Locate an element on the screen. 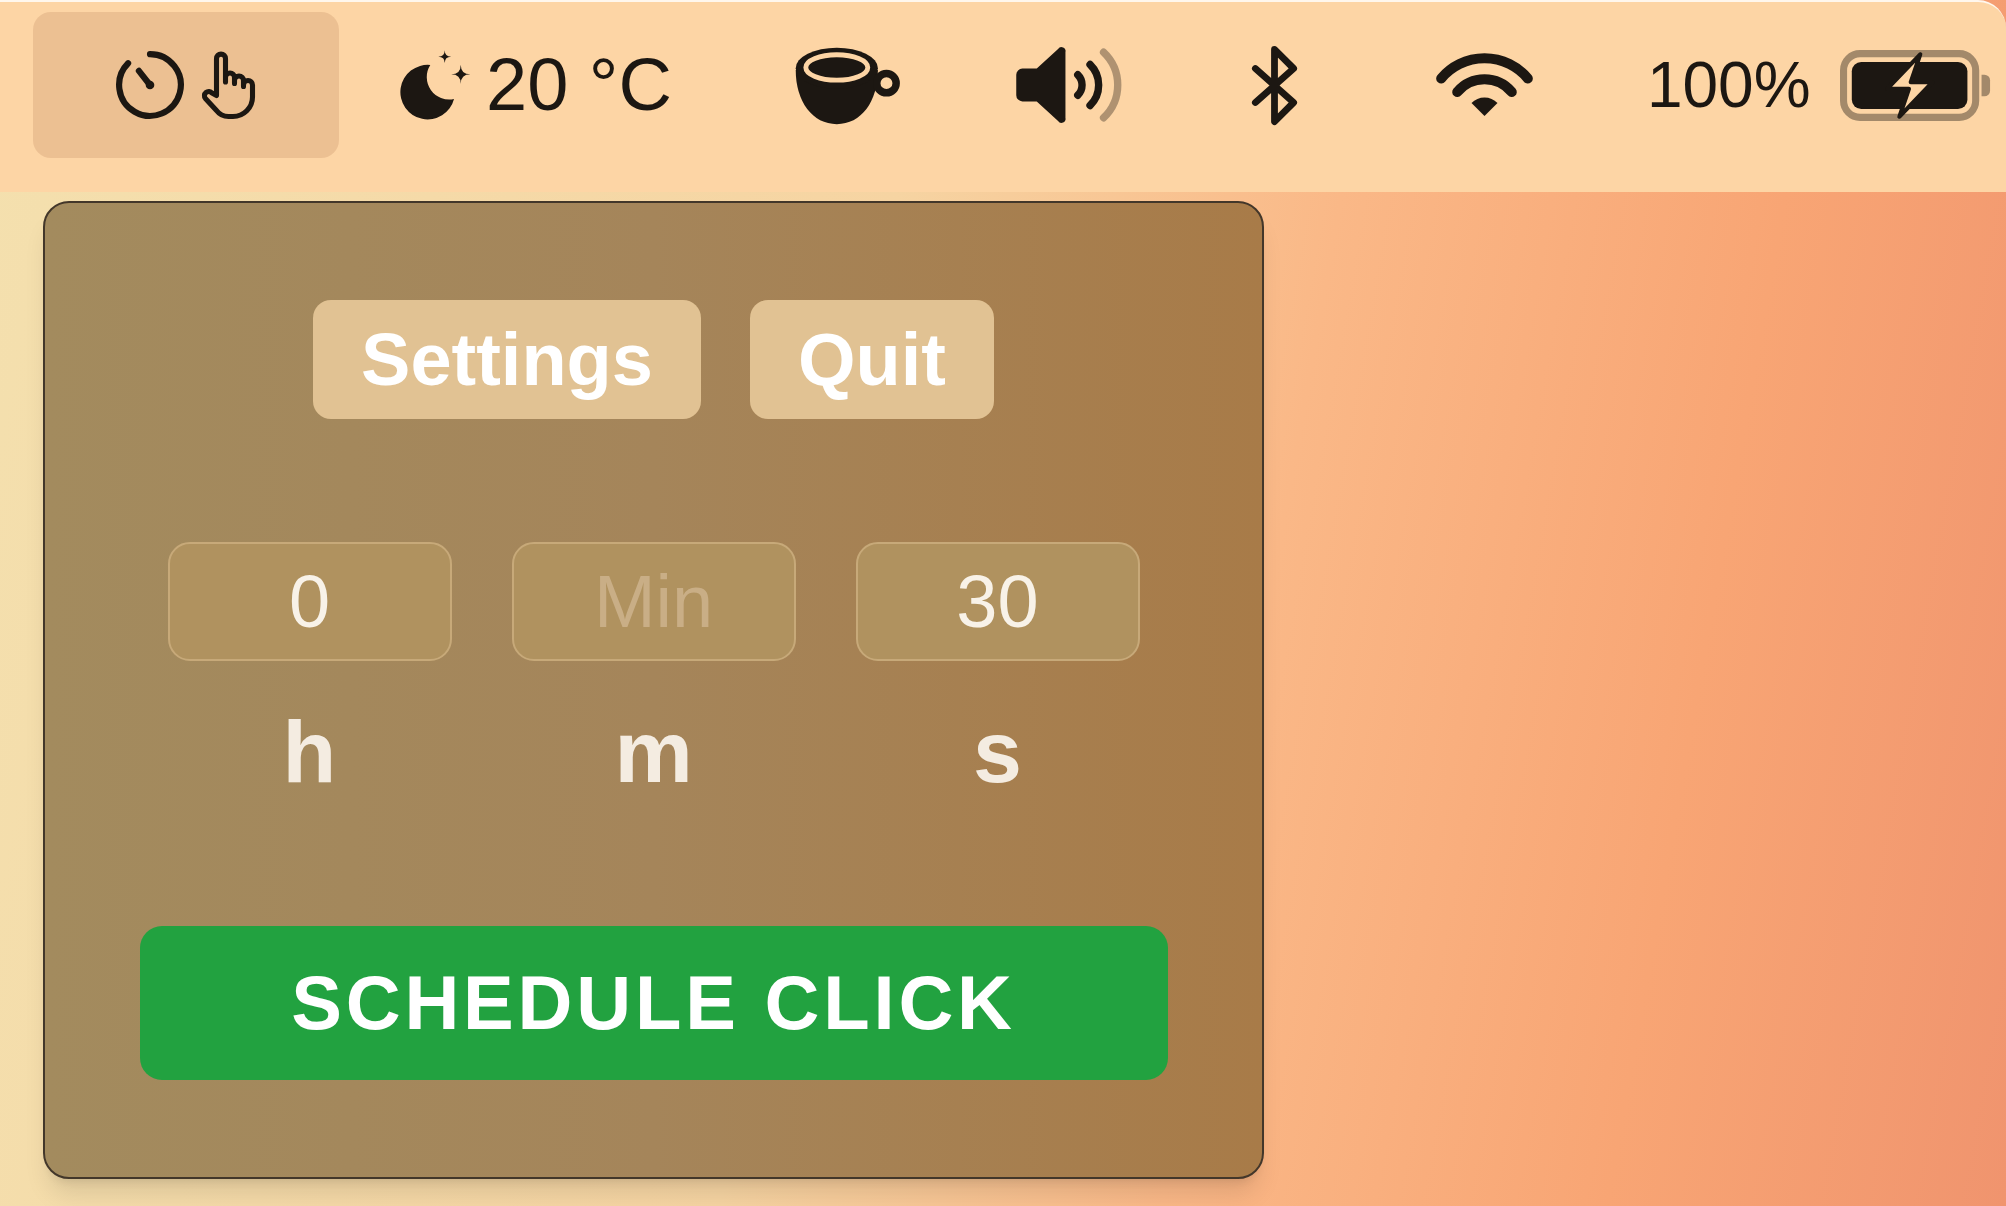  menu-bar-item: 20 °C is located at coordinates (533, 85).